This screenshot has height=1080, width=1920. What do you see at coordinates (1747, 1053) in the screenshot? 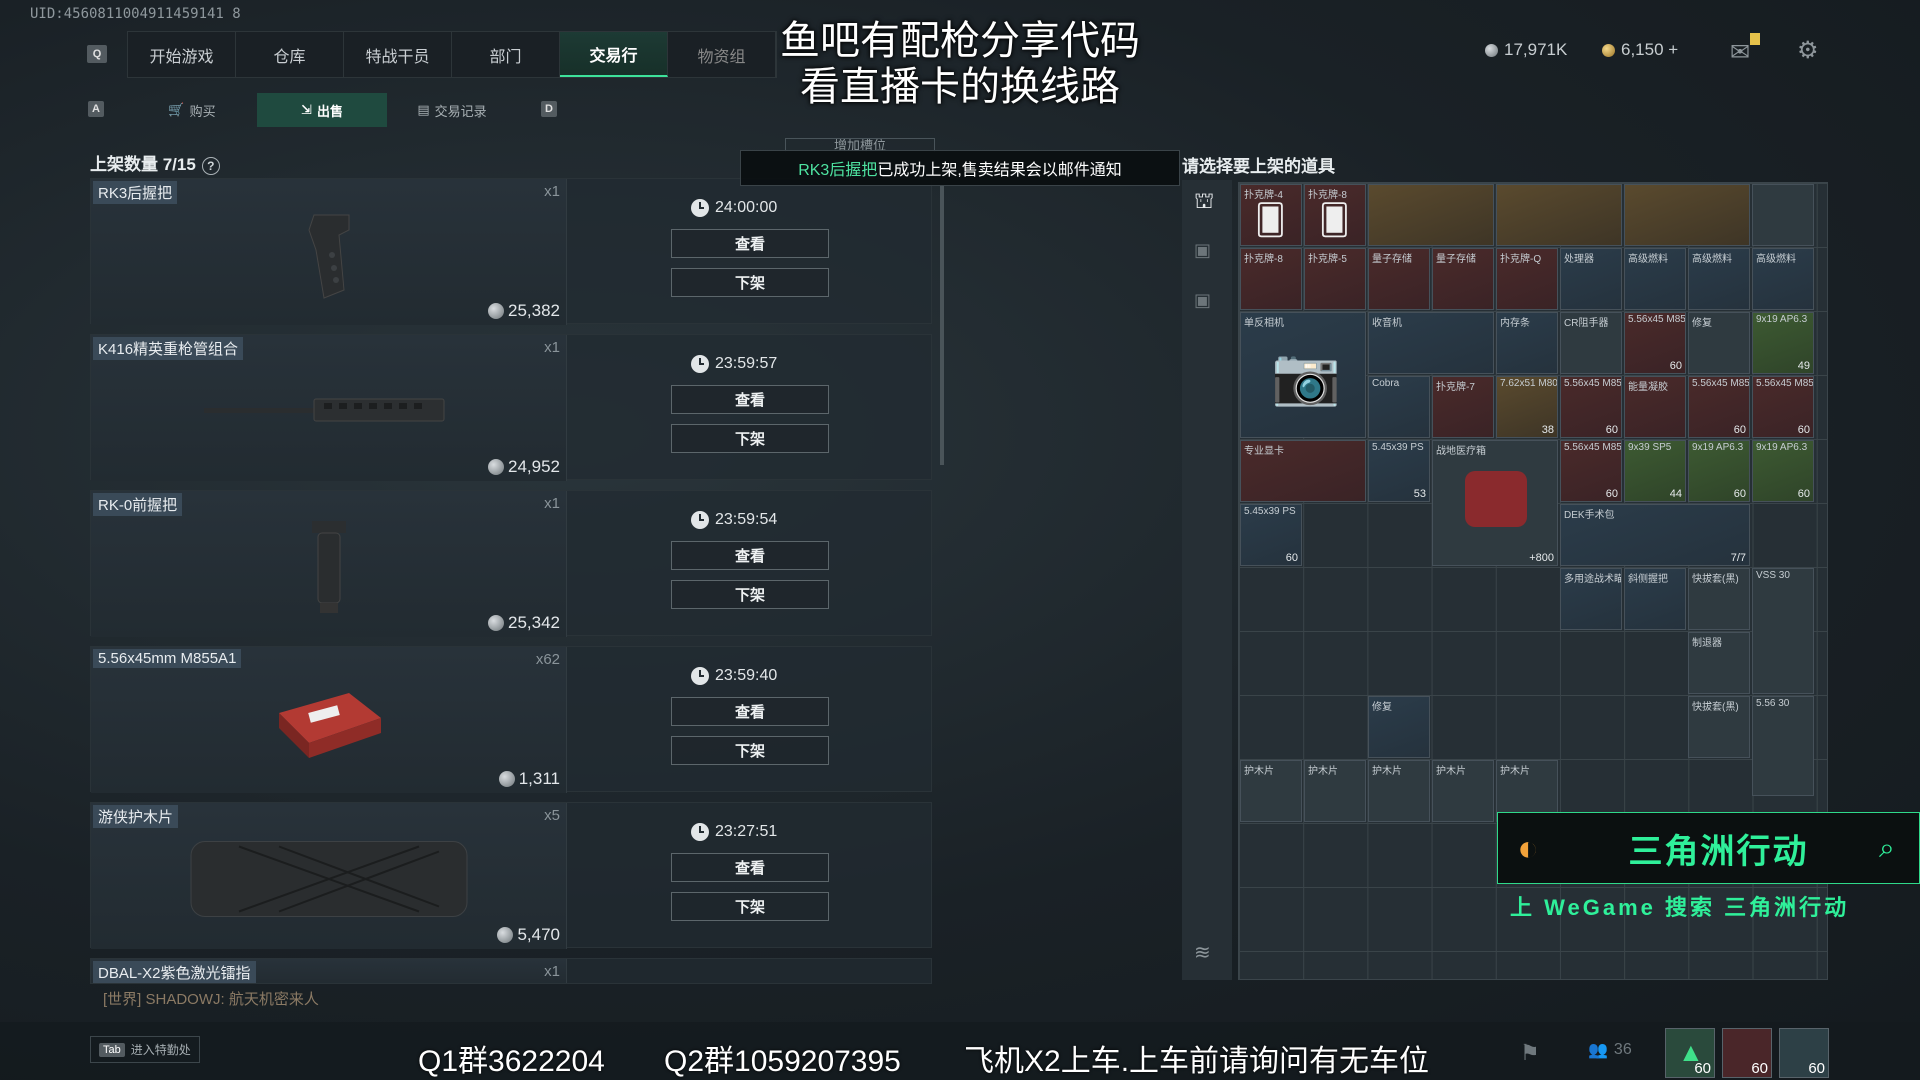
I see `teammate-avatar: 60` at bounding box center [1747, 1053].